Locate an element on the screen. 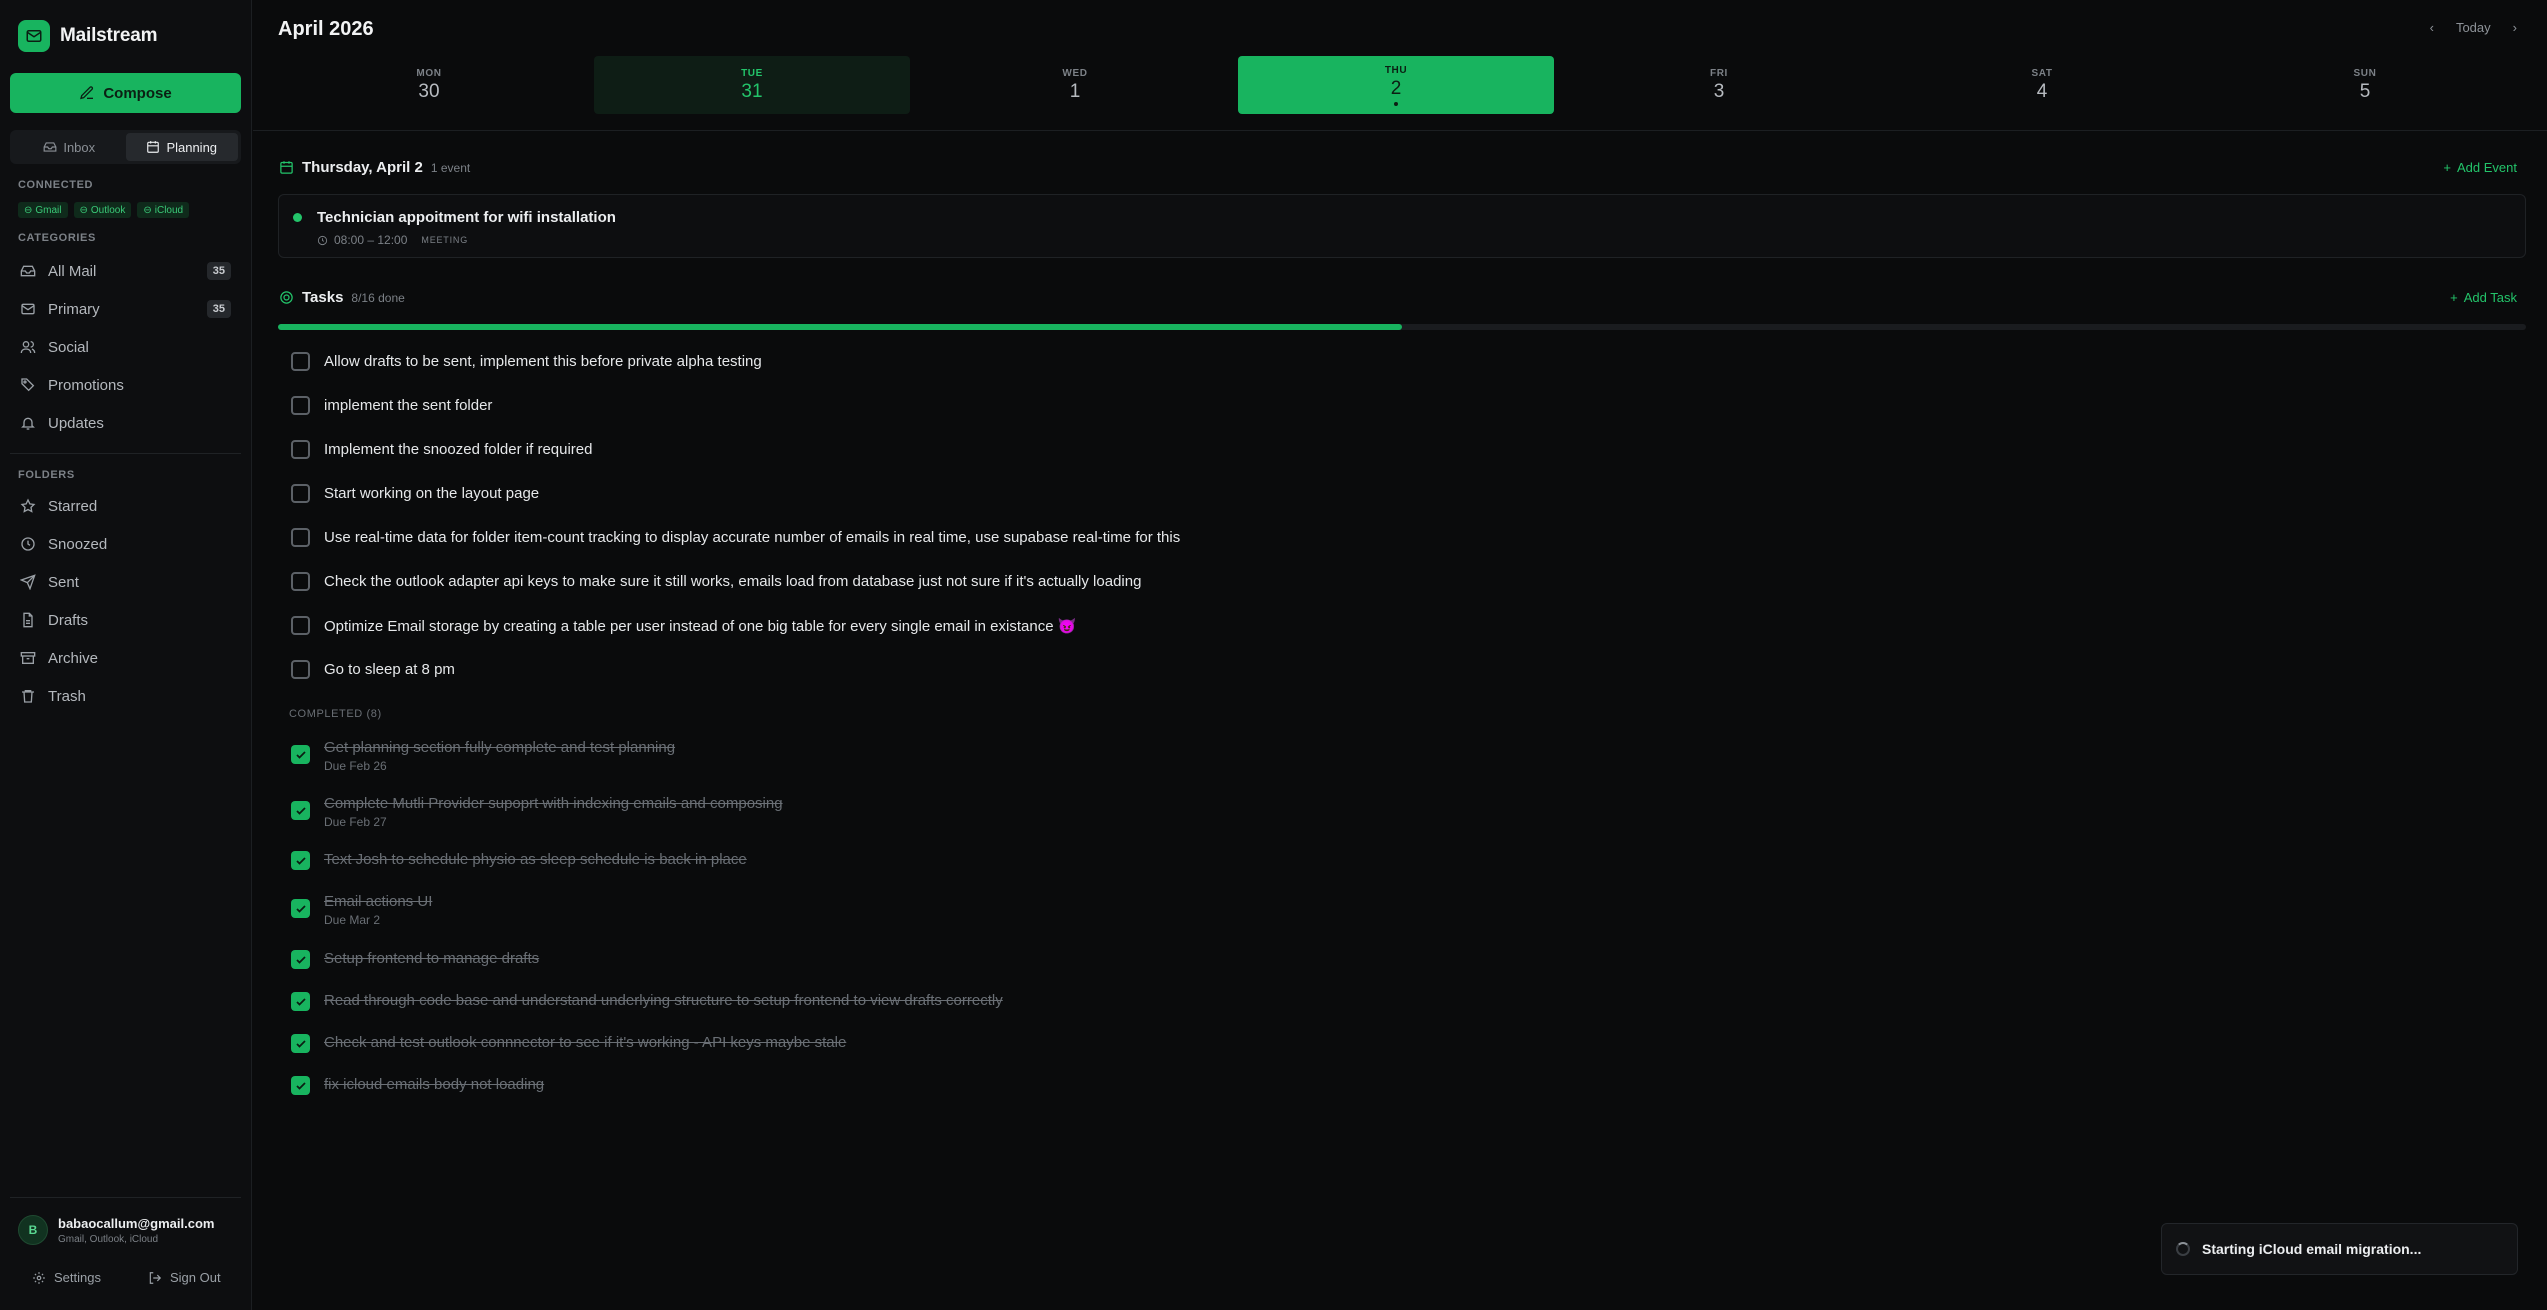 Image resolution: width=2547 pixels, height=1310 pixels. inbox-icon is located at coordinates (50, 147).